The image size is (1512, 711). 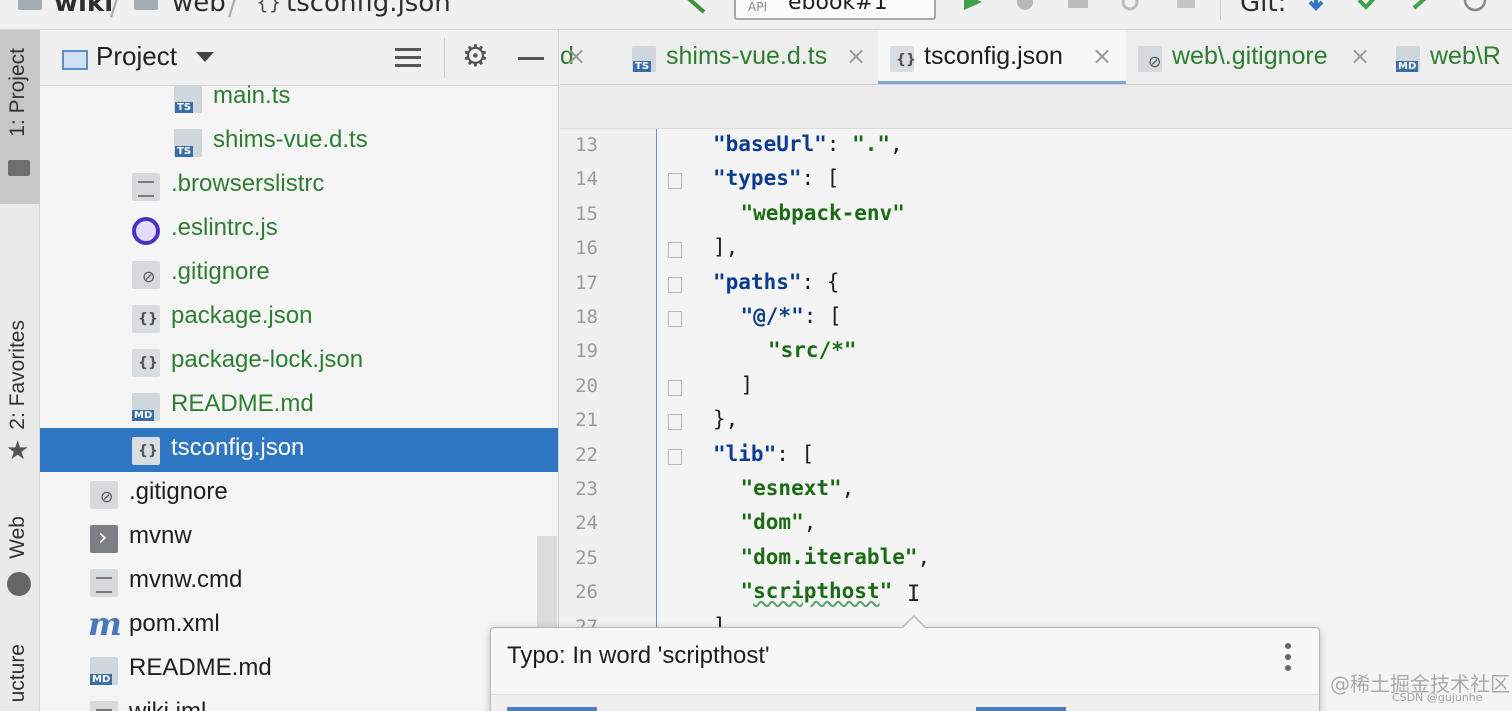 What do you see at coordinates (30, 5) in the screenshot?
I see `project-folder-icon` at bounding box center [30, 5].